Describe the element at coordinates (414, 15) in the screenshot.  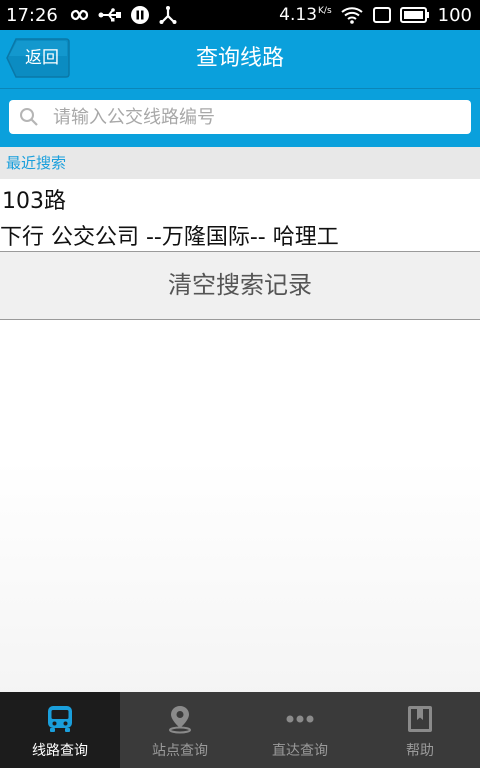
I see `battery-icon` at that location.